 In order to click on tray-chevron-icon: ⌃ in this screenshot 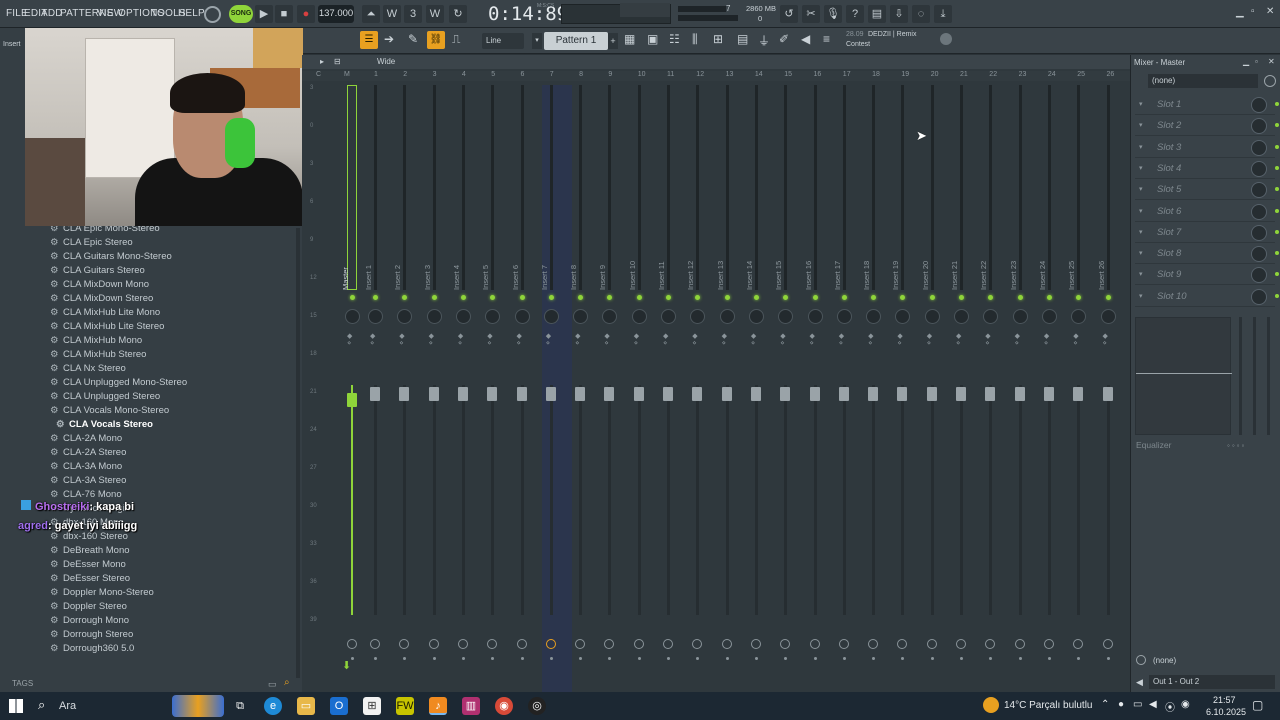, I will do `click(1105, 704)`.